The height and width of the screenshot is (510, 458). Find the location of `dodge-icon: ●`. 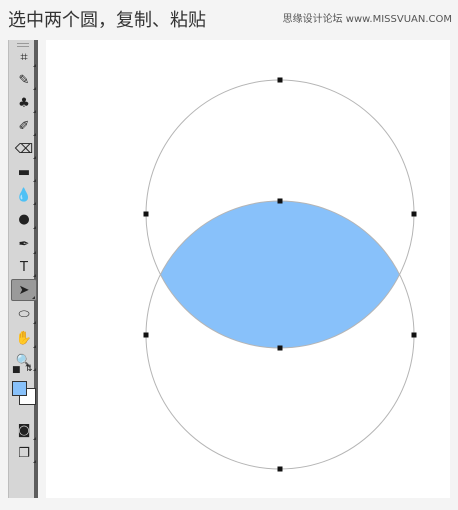

dodge-icon: ● is located at coordinates (24, 219).